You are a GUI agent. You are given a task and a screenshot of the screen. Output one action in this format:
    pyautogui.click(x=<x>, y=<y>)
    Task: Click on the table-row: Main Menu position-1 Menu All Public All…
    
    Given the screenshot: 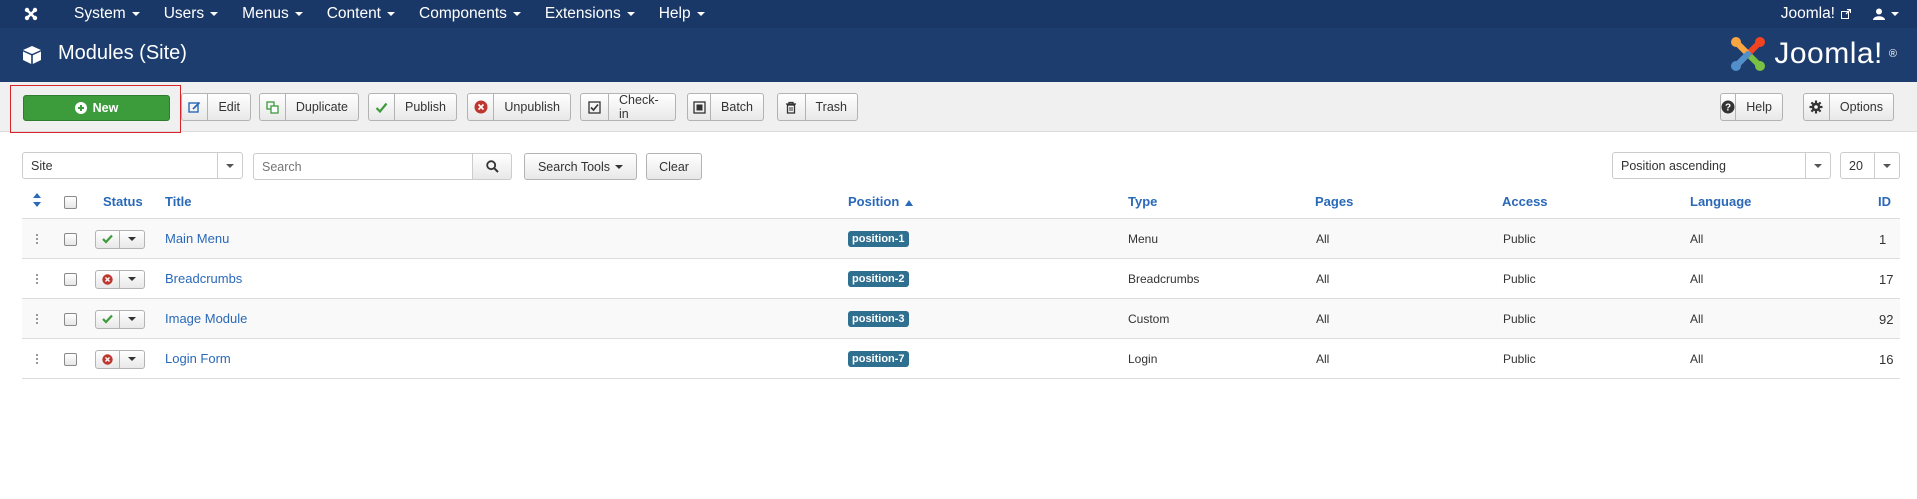 What is the action you would take?
    pyautogui.click(x=961, y=239)
    